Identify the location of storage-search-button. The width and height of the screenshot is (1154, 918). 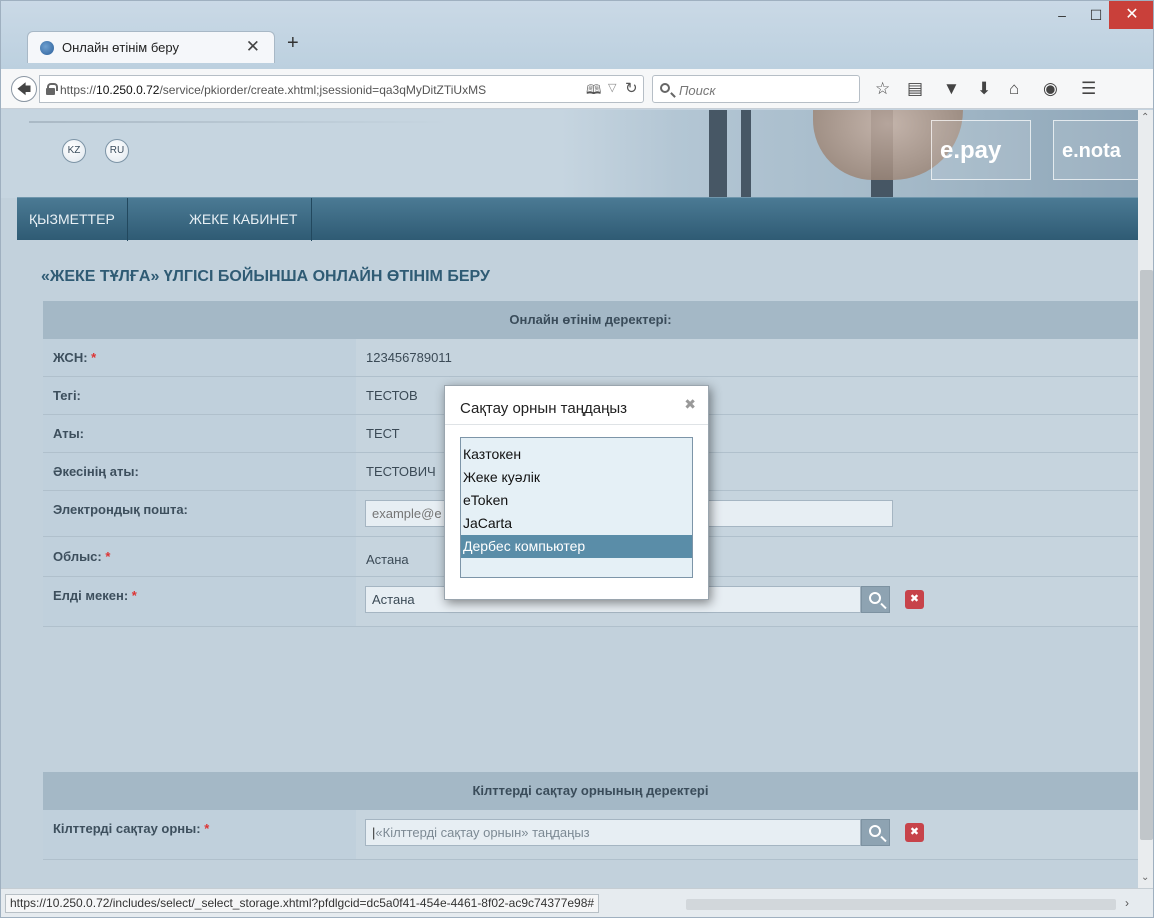
(875, 832).